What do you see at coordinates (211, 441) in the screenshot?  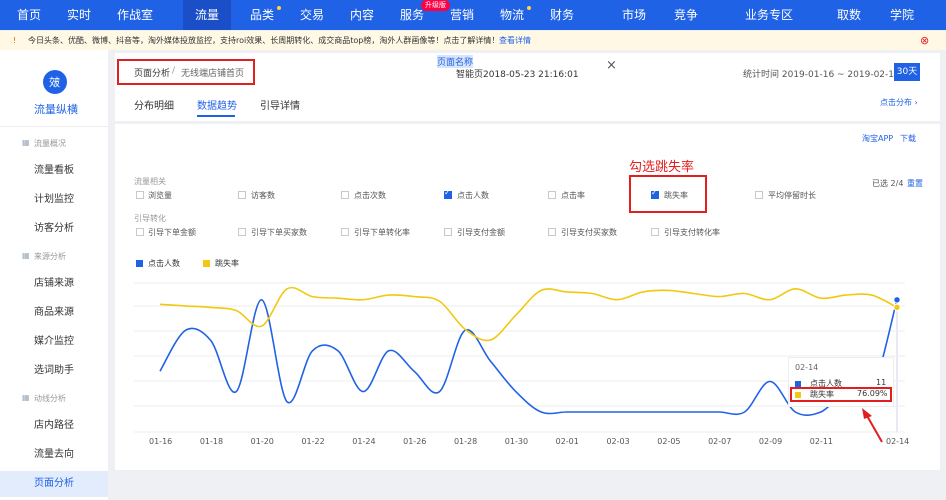 I see `x-tick-label: 01-18` at bounding box center [211, 441].